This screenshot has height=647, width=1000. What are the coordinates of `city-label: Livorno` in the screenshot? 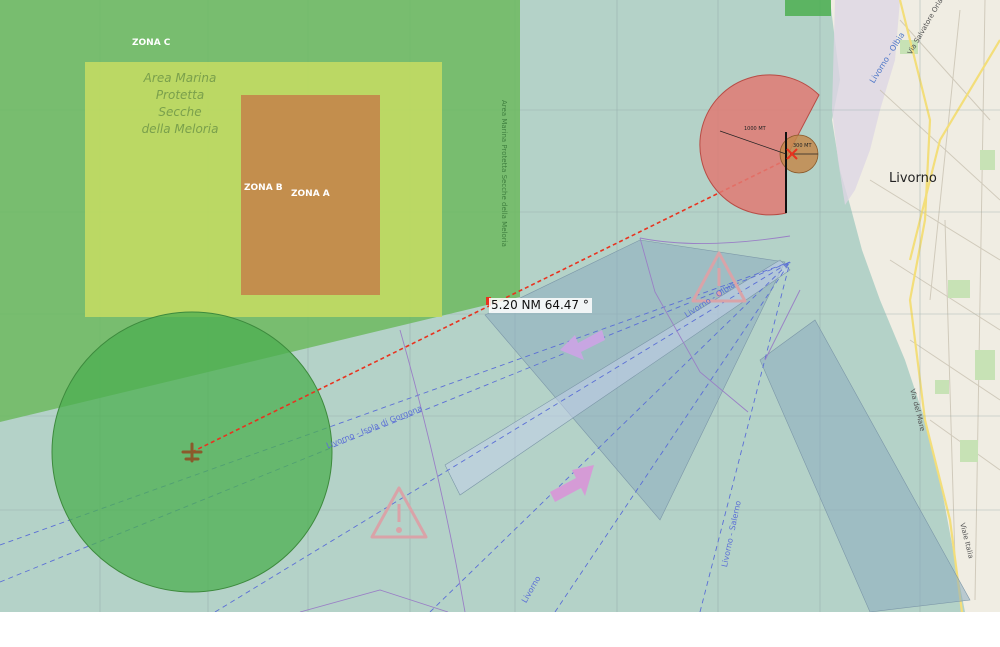 It's located at (913, 178).